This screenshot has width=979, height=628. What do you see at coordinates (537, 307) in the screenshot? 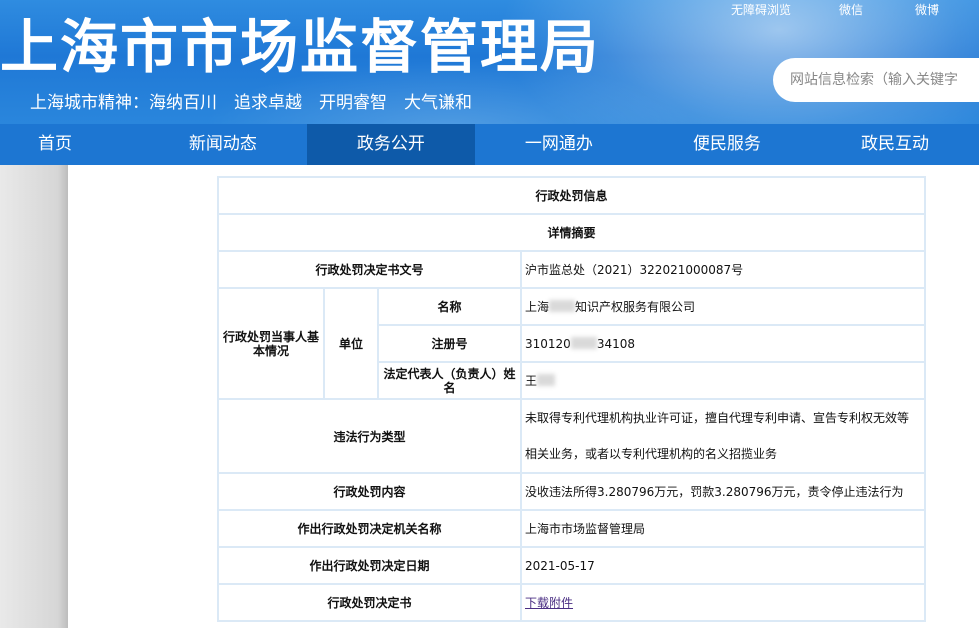
I see `name-value-prefix: 上海` at bounding box center [537, 307].